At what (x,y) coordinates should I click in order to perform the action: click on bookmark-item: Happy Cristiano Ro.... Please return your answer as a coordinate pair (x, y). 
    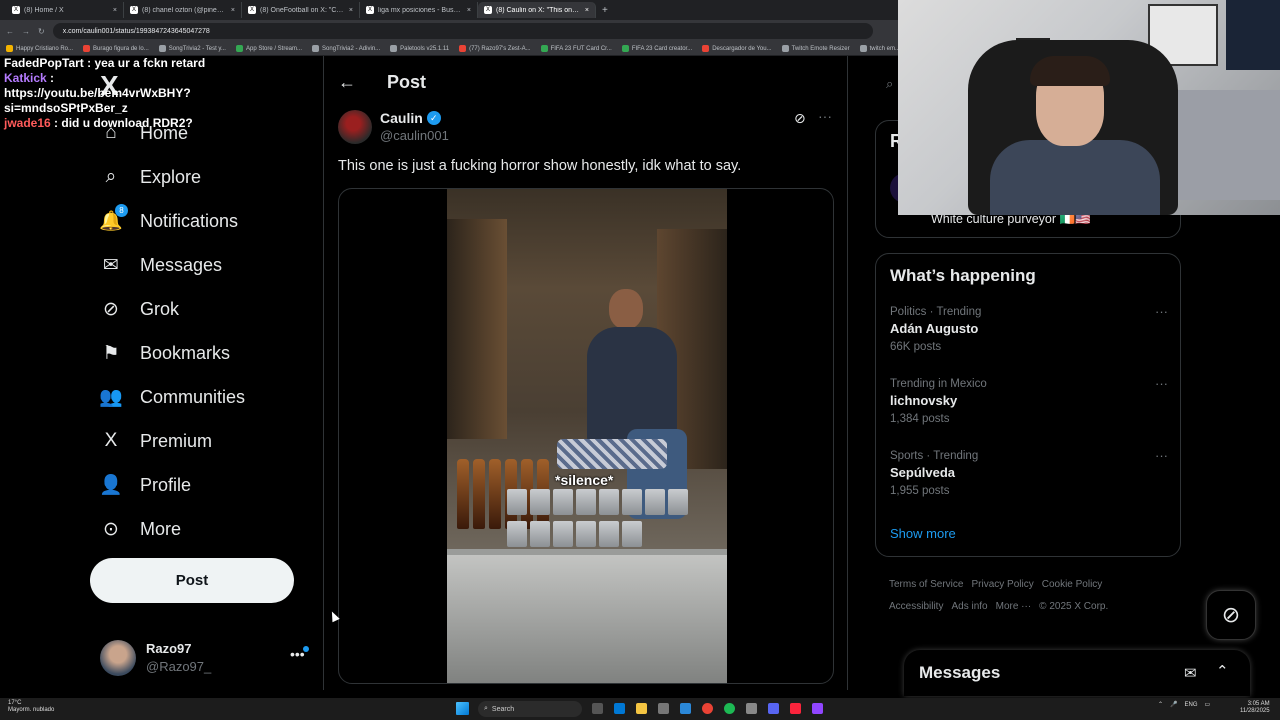
    Looking at the image, I should click on (39, 48).